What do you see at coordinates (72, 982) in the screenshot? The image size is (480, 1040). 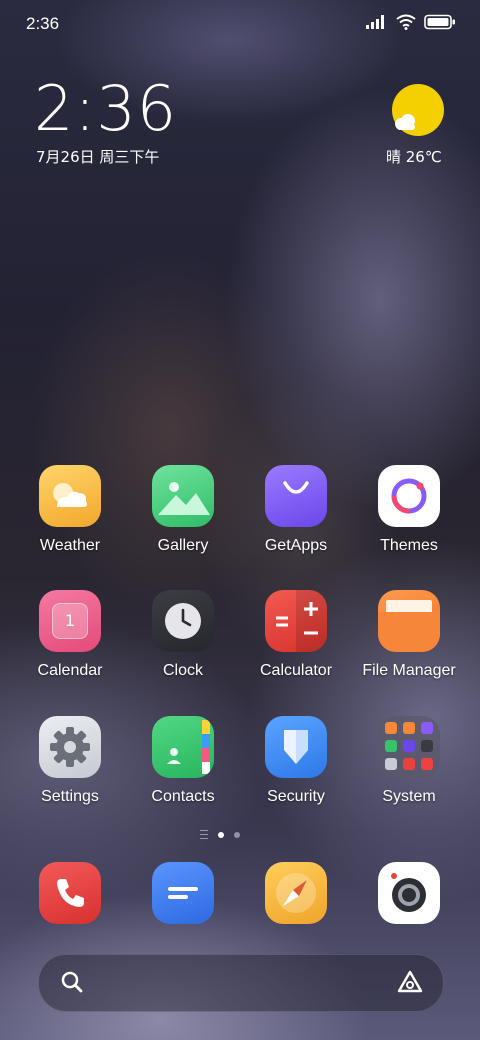 I see `search-icon` at bounding box center [72, 982].